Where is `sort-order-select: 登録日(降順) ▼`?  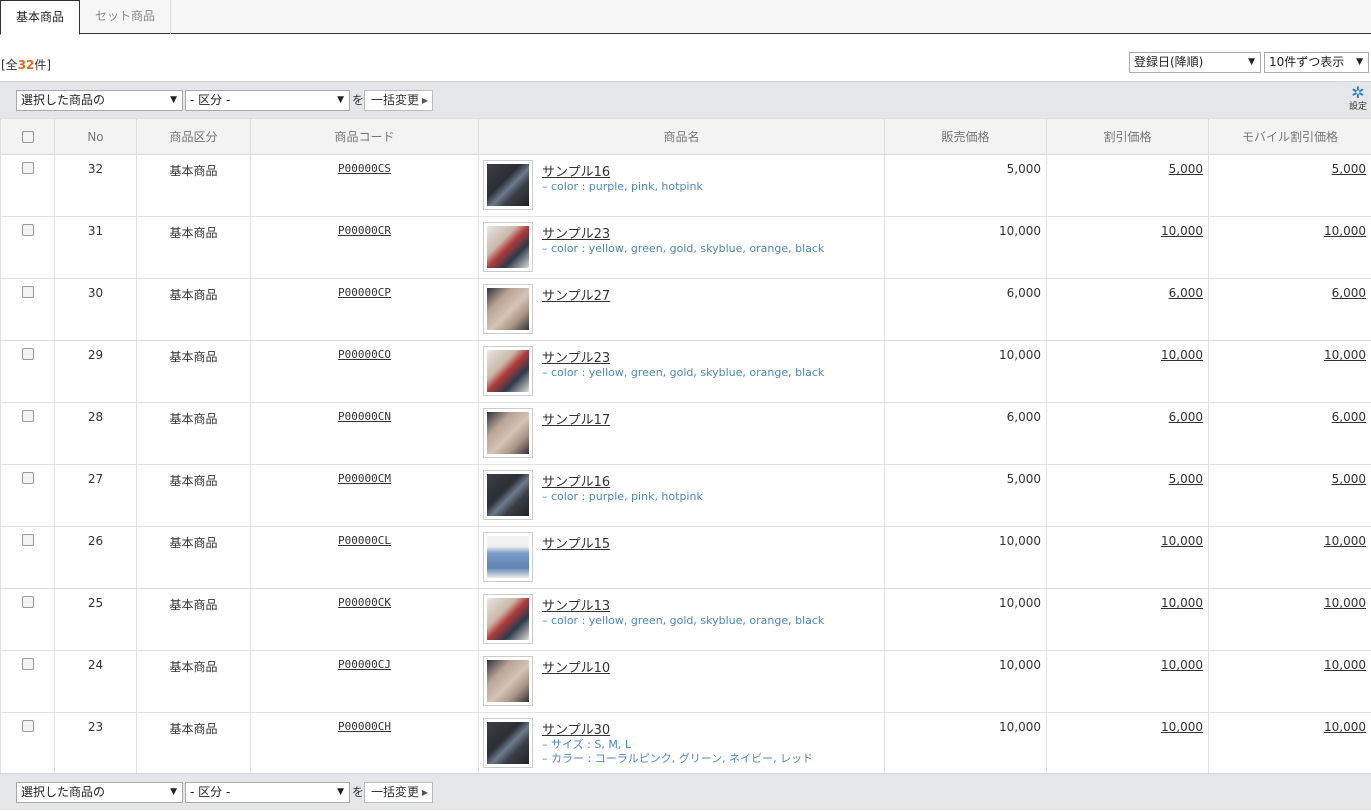 sort-order-select: 登録日(降順) ▼ is located at coordinates (1195, 62).